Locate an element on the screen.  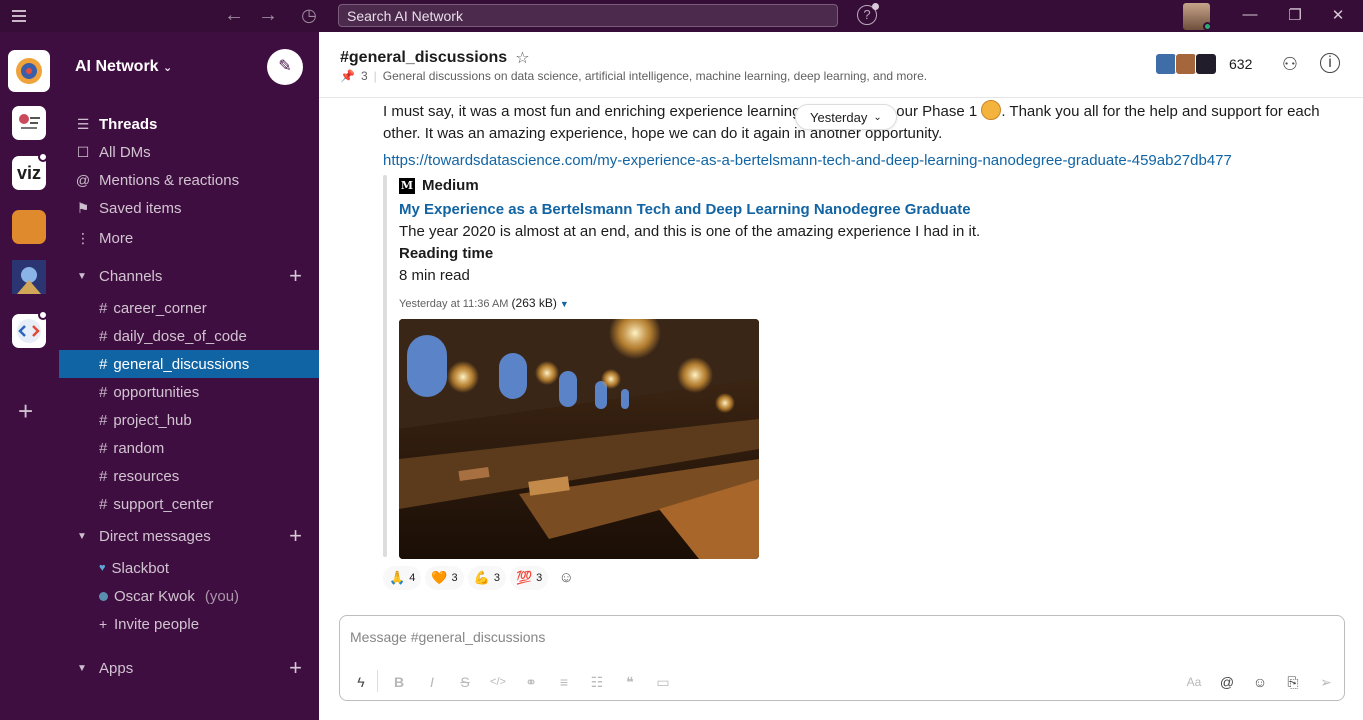
forward-arrow-icon: → is located at coordinates (268, 15).